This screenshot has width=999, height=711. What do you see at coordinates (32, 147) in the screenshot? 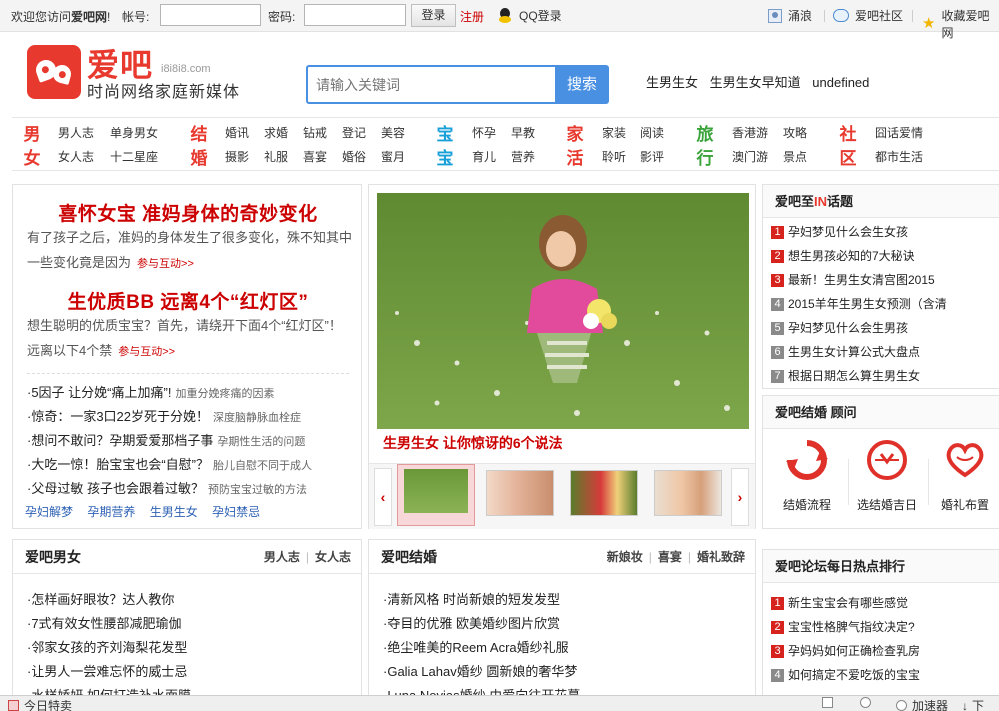
I see `nav-category: 男女` at bounding box center [32, 147].